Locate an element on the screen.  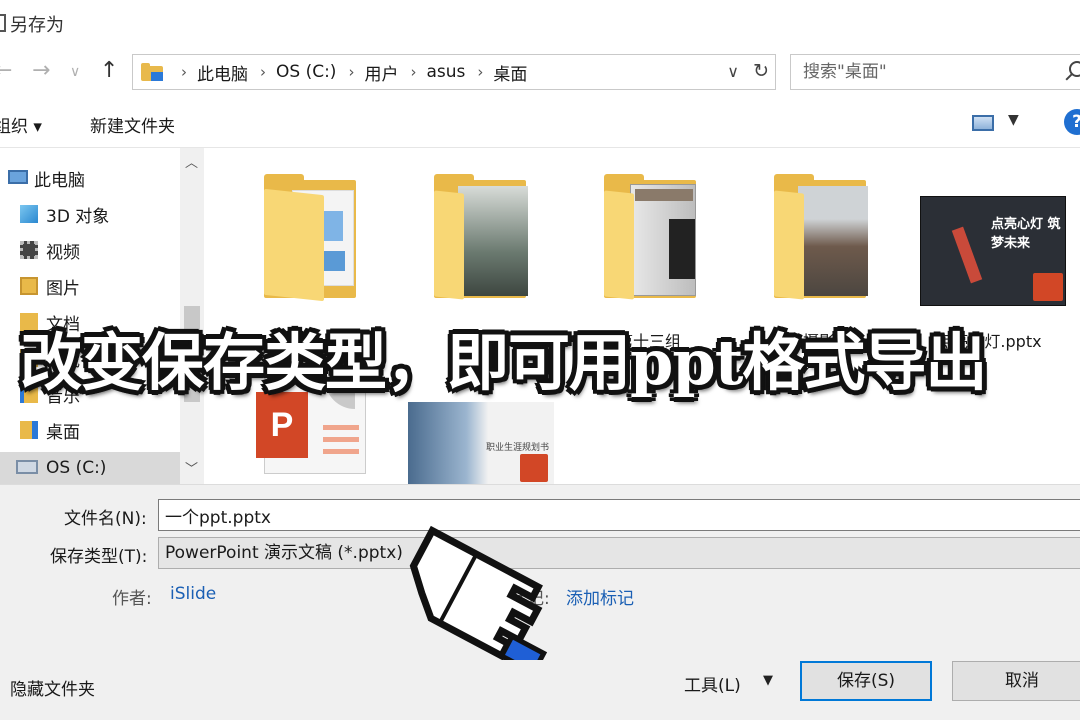
thumbnail-title: 点亮心灯 筑梦未来 is located at coordinates (1026, 234).